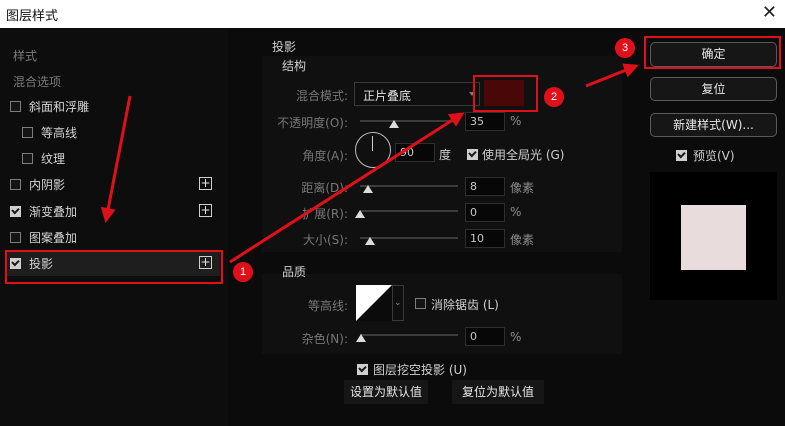 This screenshot has height=426, width=785. I want to click on step-badge-3: 3, so click(625, 48).